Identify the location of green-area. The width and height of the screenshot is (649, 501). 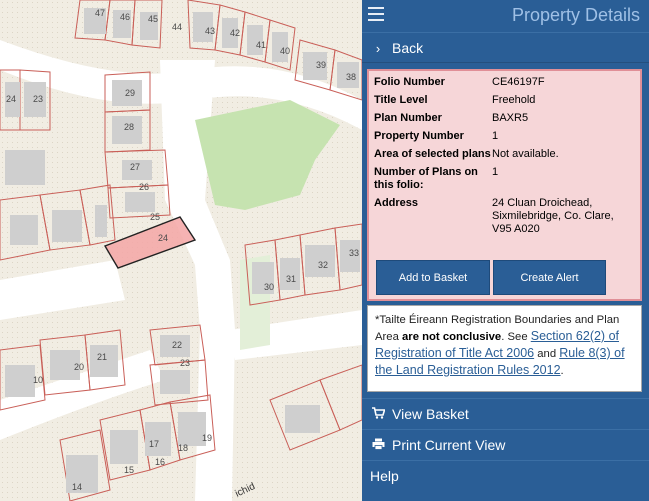
(267, 155).